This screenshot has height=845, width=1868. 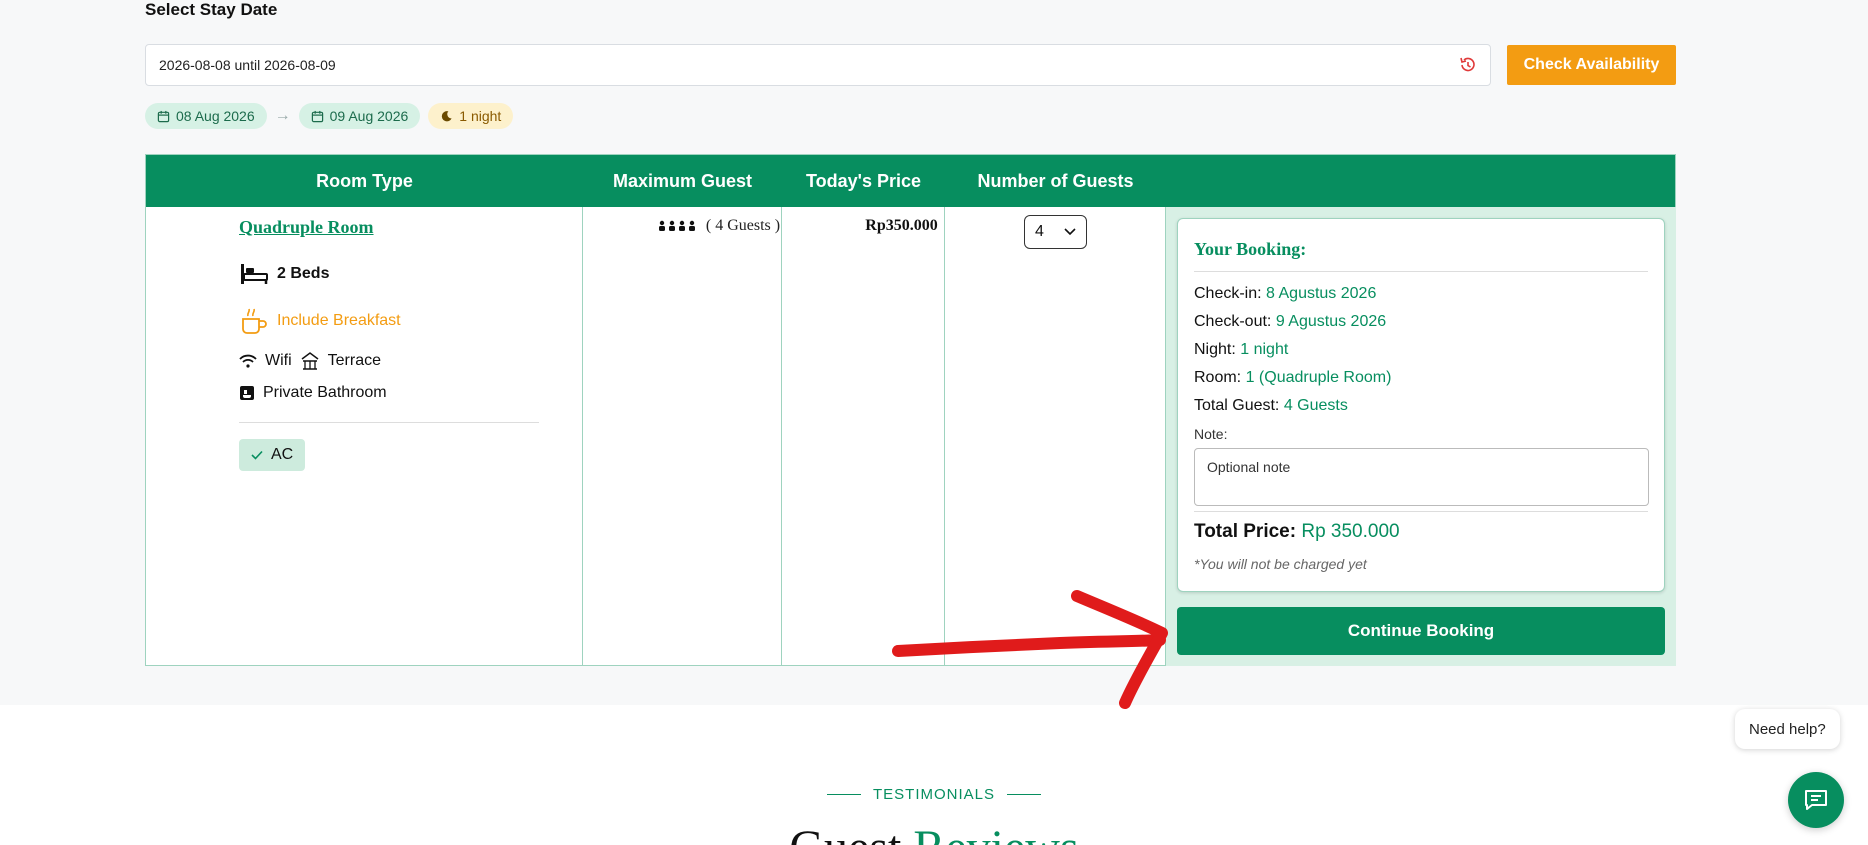 What do you see at coordinates (278, 360) in the screenshot?
I see `wifi-label: Wifi` at bounding box center [278, 360].